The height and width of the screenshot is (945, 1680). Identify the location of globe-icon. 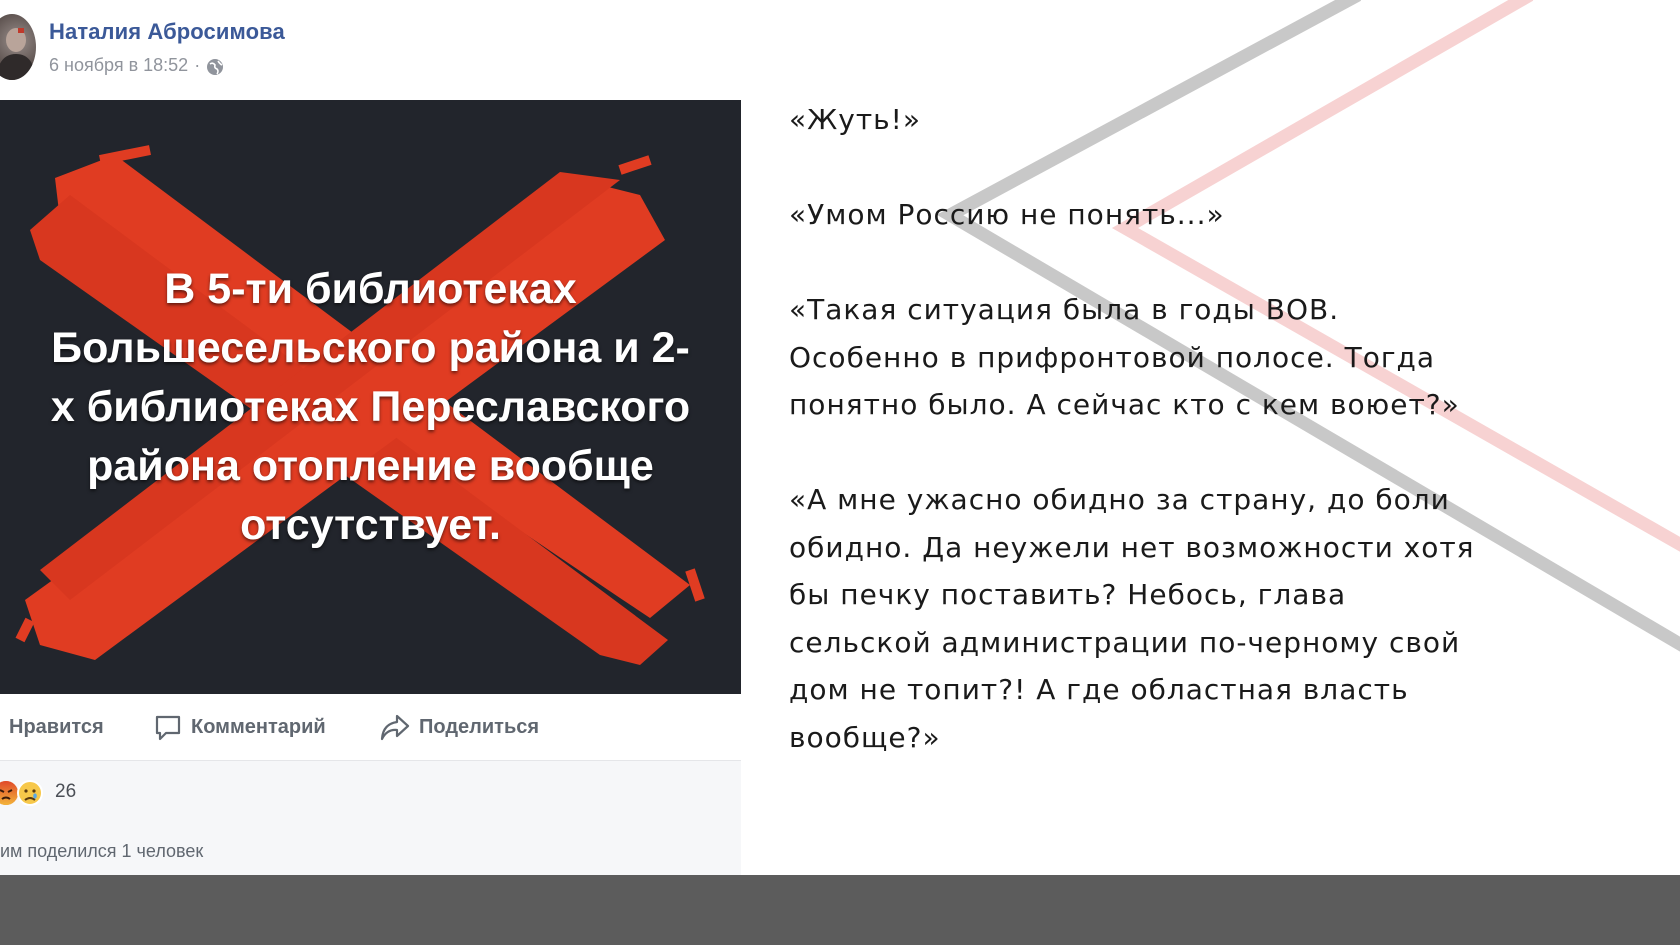
(215, 67).